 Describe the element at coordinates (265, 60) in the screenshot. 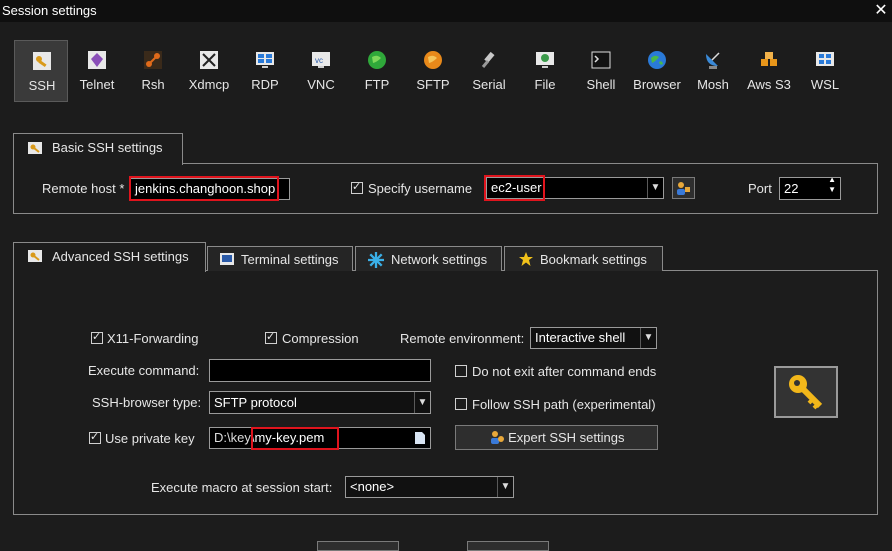

I see `windows-desktop-icon` at that location.